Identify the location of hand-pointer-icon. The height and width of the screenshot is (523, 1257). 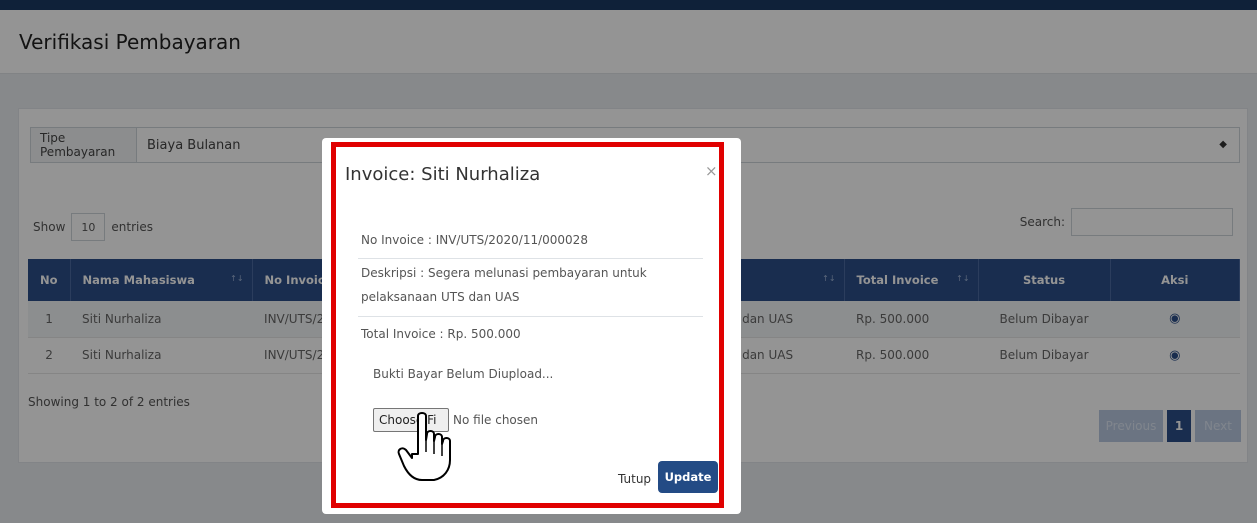
(424, 446).